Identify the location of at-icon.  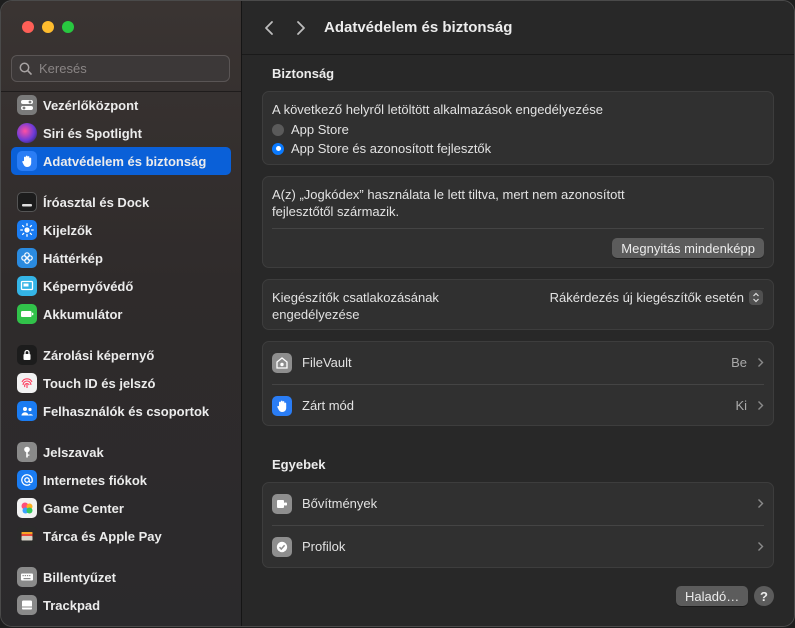
(27, 480).